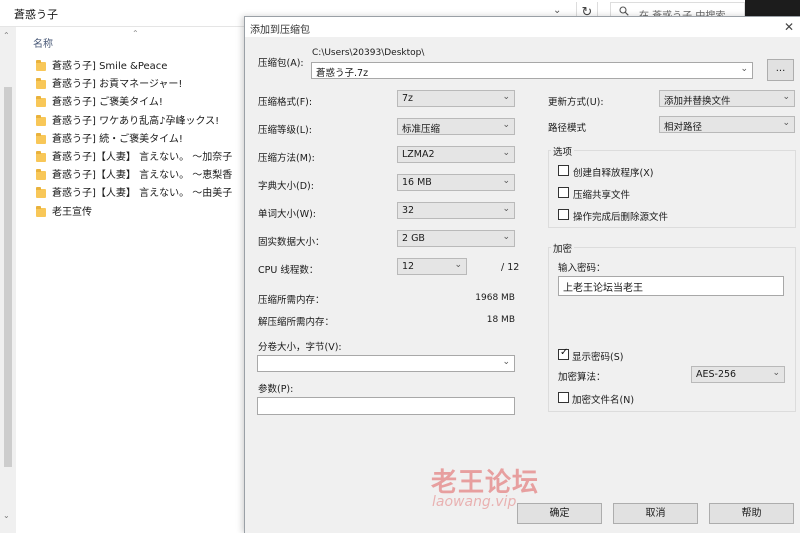 The image size is (800, 533). I want to click on path-mode-value: 相对路径, so click(683, 127).